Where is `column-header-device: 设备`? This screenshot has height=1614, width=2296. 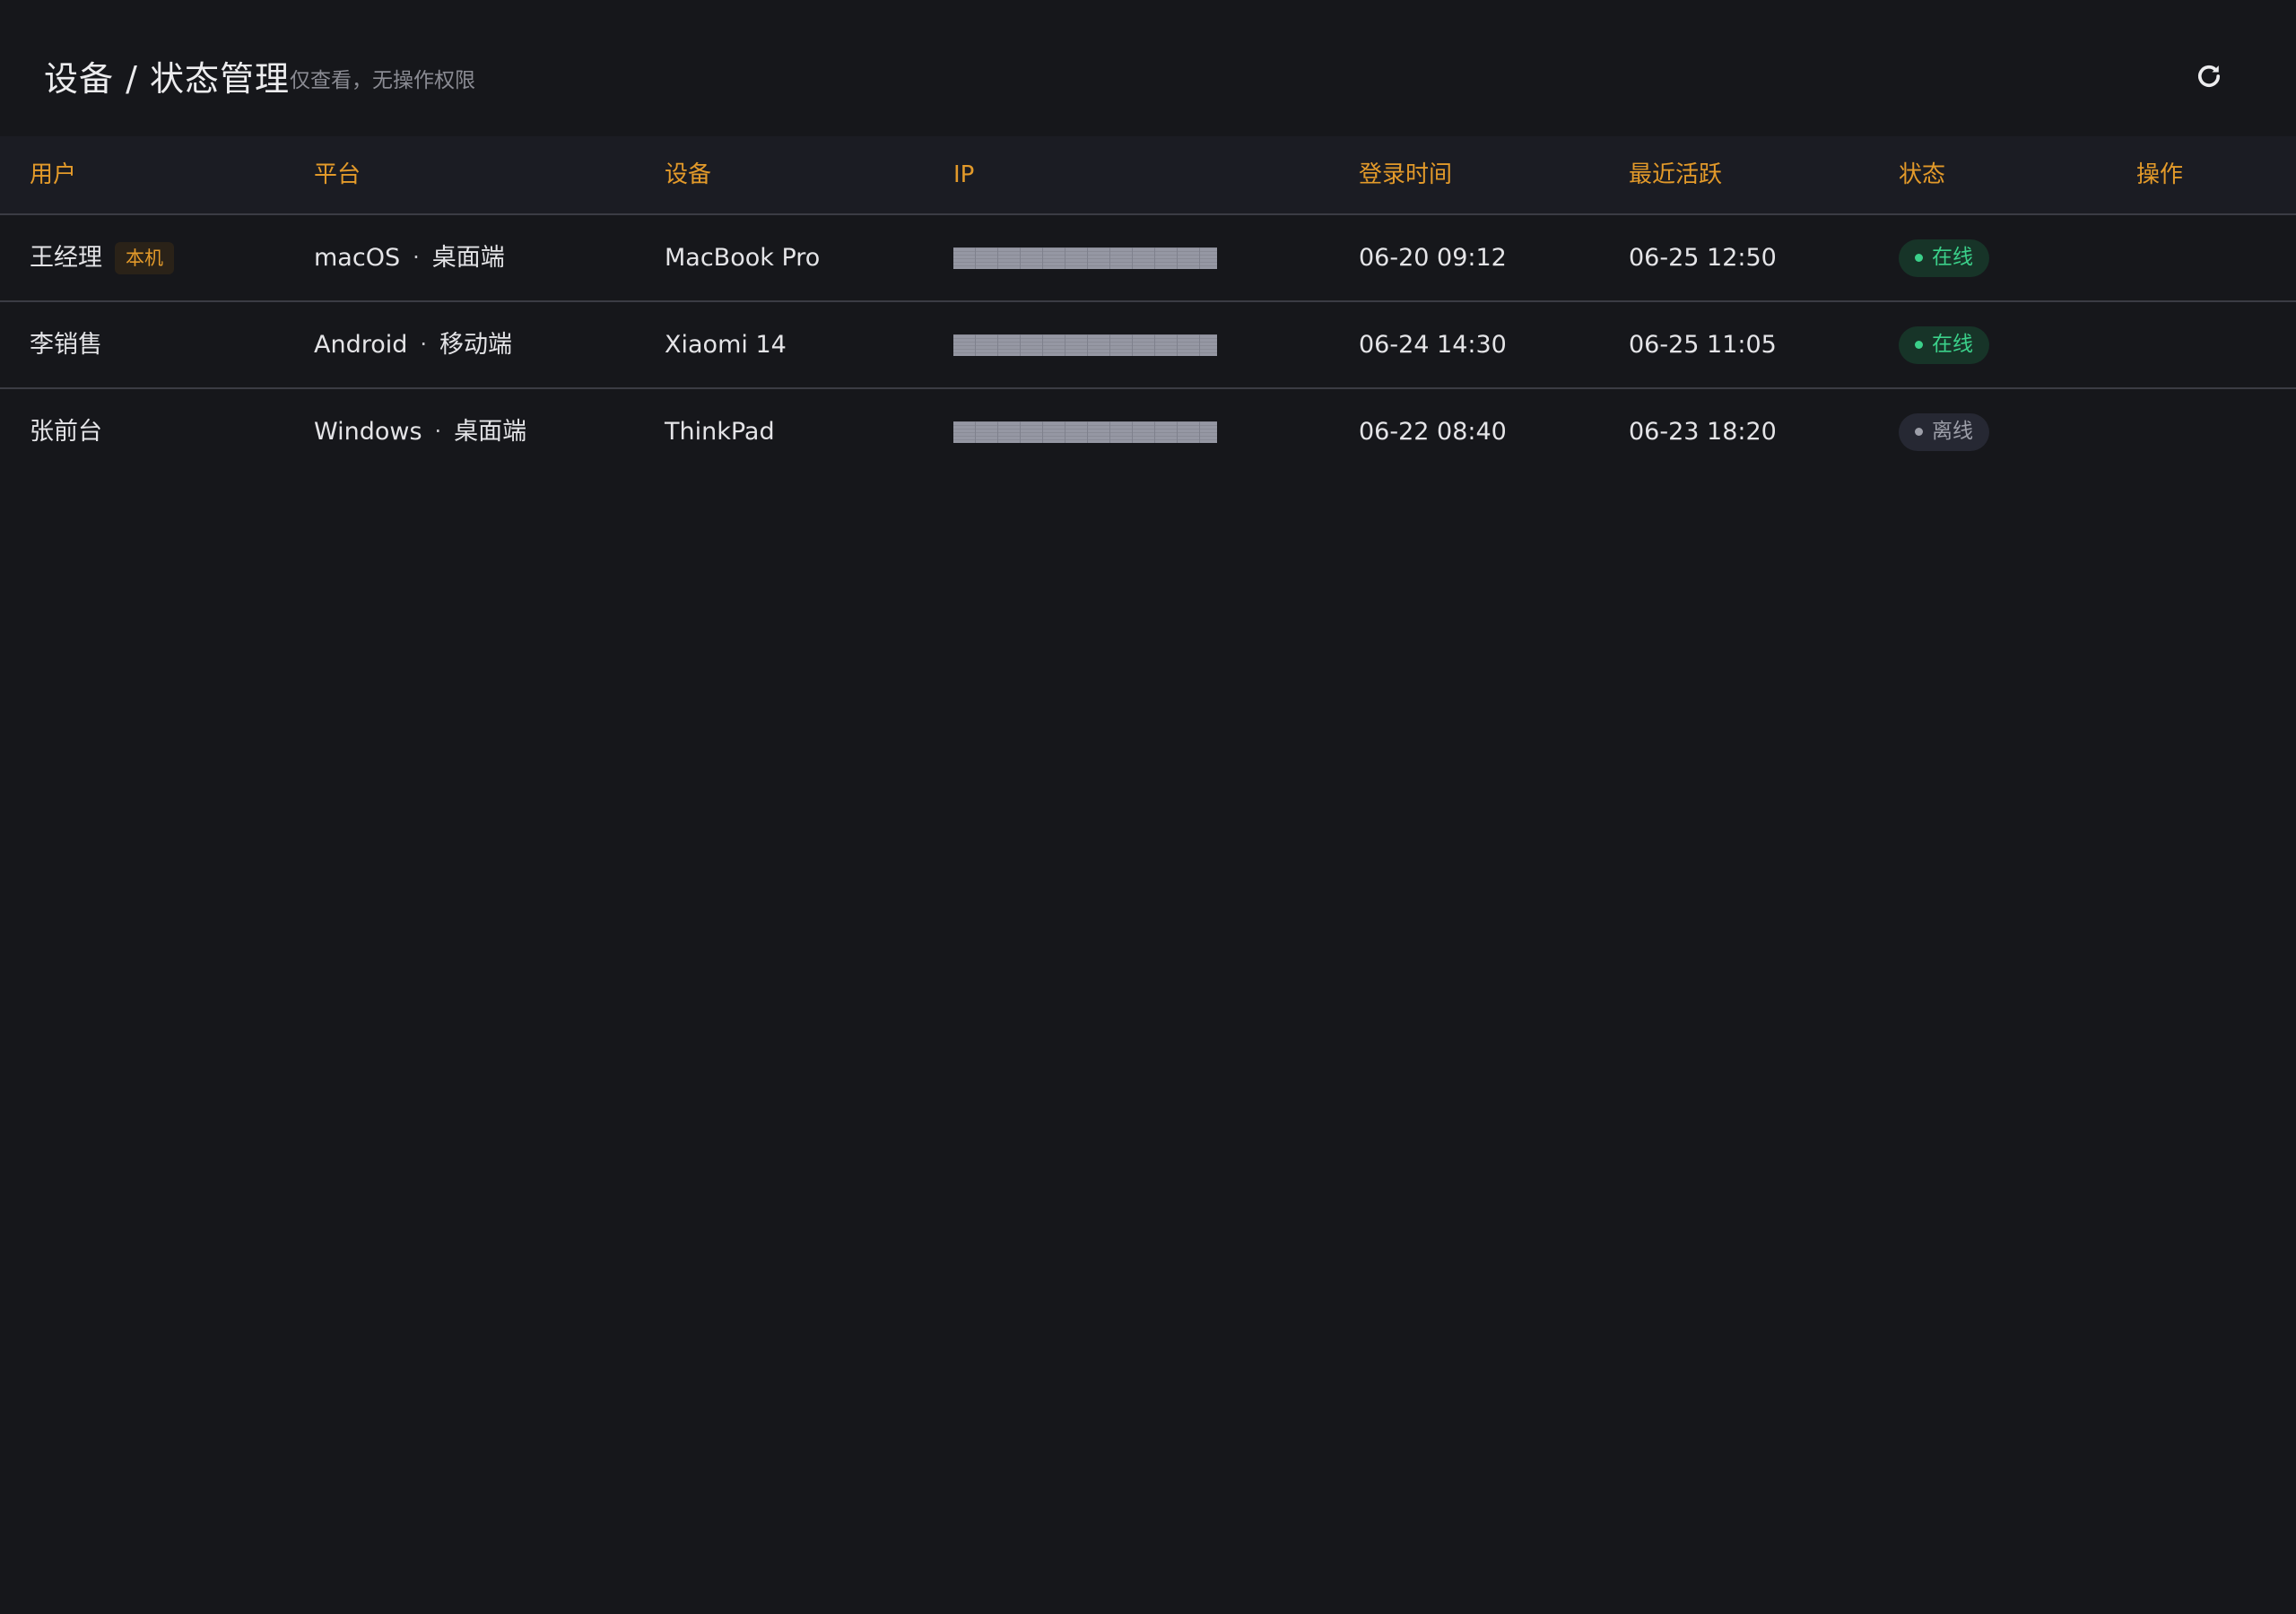 column-header-device: 设备 is located at coordinates (688, 174).